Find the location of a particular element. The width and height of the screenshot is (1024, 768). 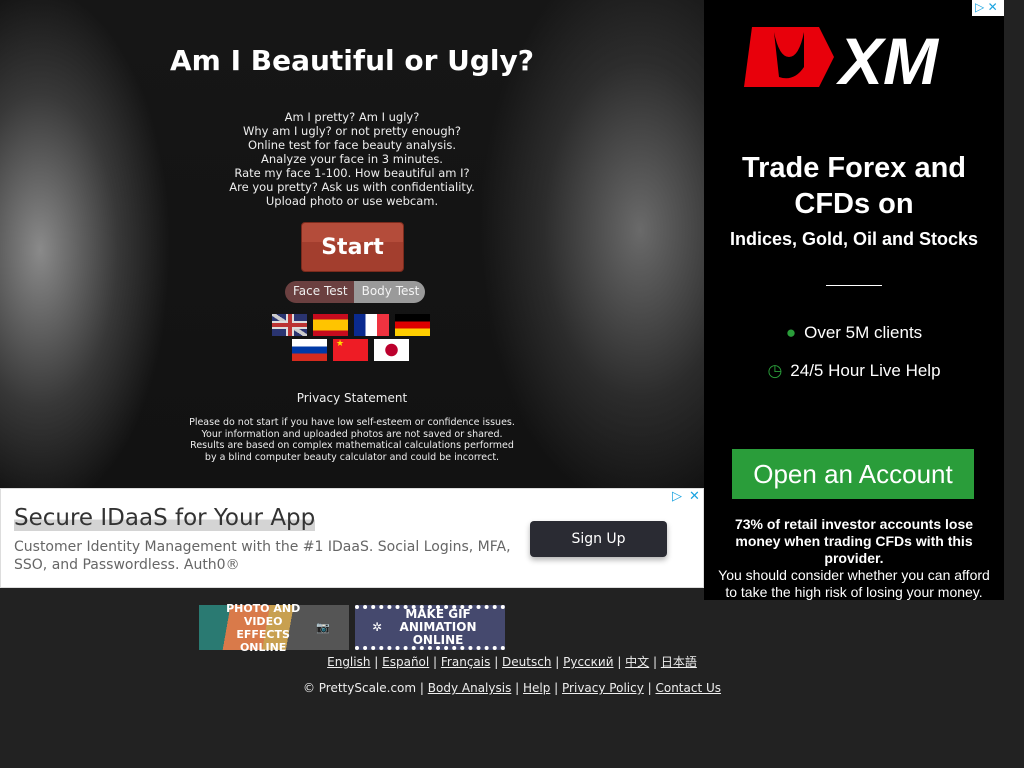

feature-clients: ● Over 5M clients is located at coordinates (854, 333).